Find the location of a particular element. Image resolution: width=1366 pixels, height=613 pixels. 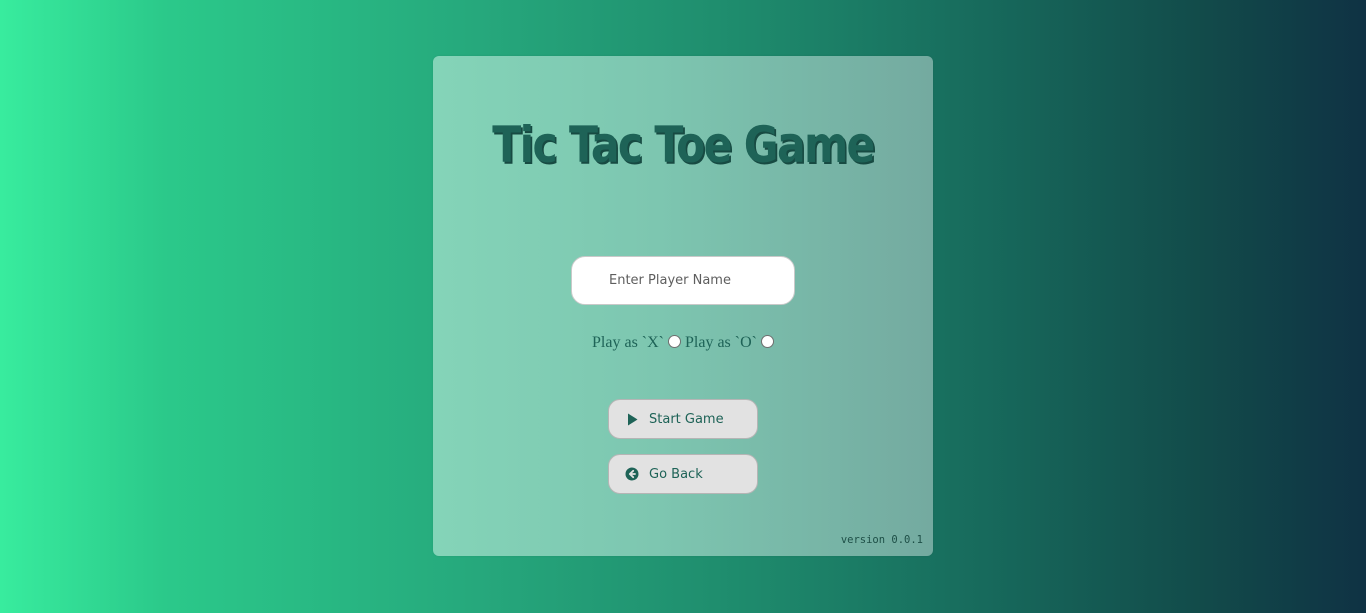

radio-o is located at coordinates (767, 341).